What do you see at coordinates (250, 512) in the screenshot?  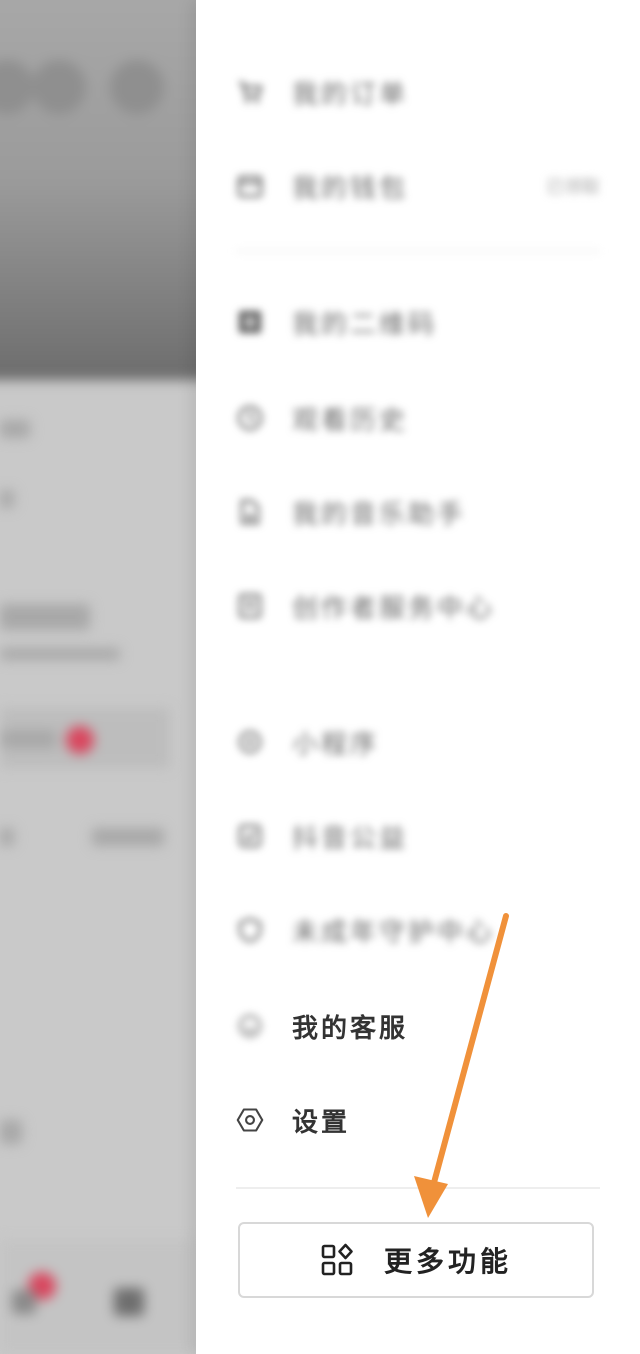 I see `music-icon` at bounding box center [250, 512].